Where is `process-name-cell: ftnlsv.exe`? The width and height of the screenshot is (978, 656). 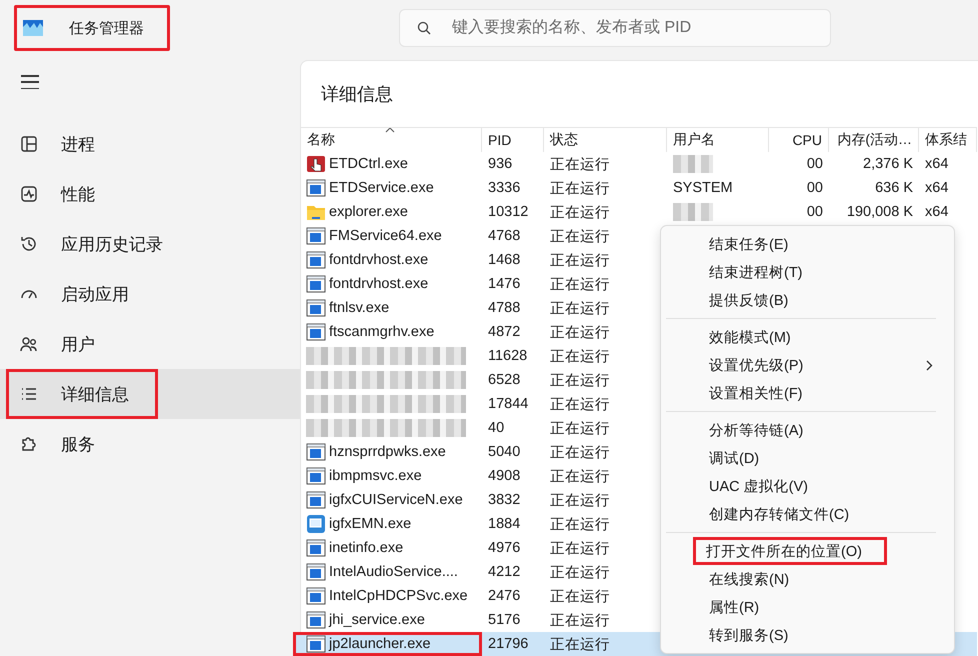 process-name-cell: ftnlsv.exe is located at coordinates (391, 308).